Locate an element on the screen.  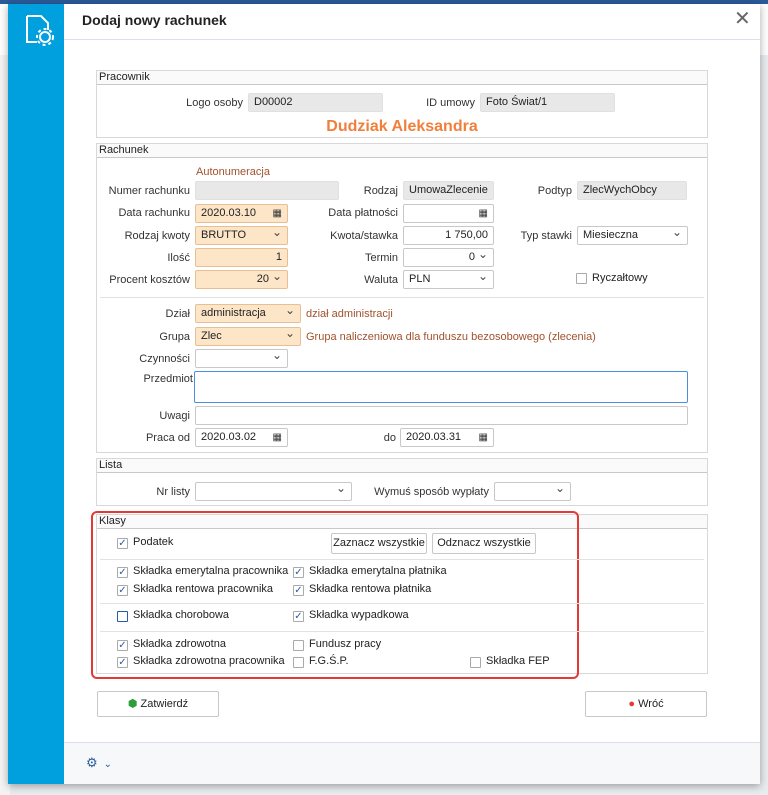
klasa-label: Składka rentowa pracownika is located at coordinates (203, 589).